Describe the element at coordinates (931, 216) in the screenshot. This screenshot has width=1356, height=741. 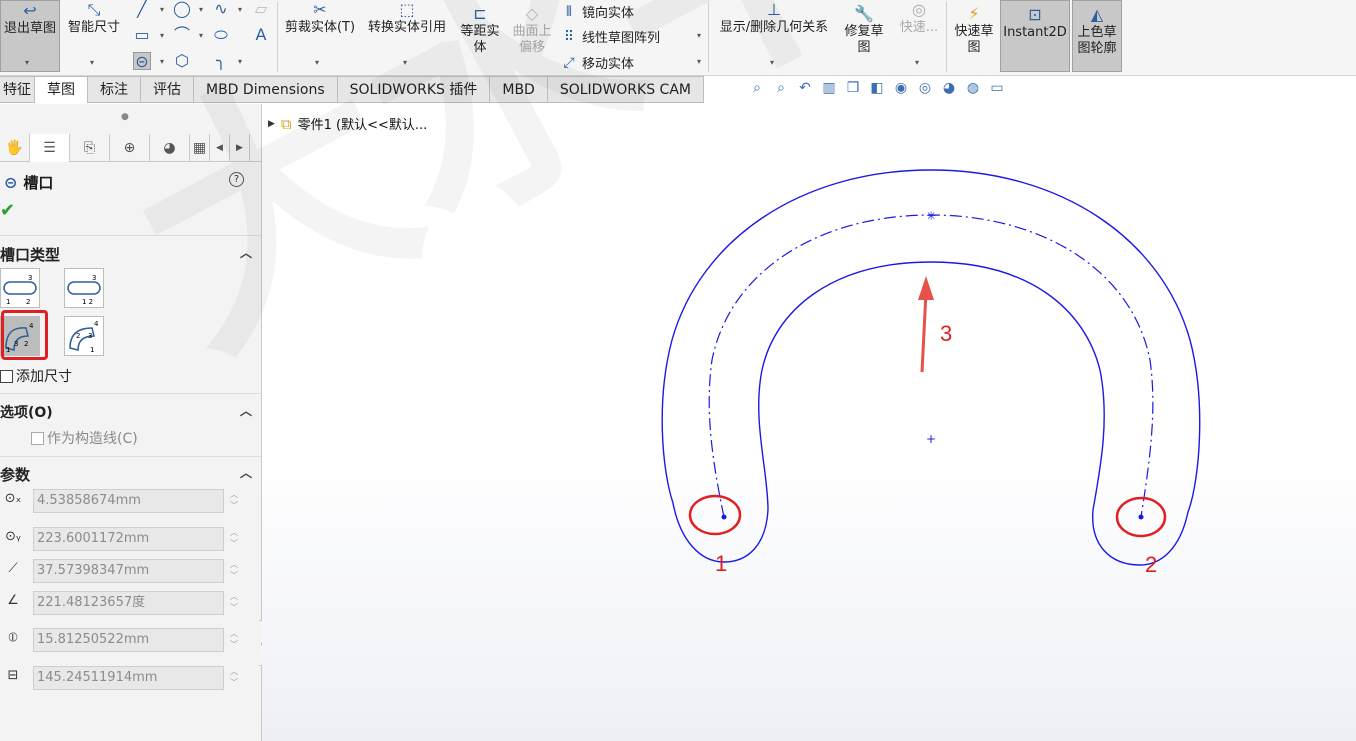
I see `arc-midpoint-marker: ✳` at that location.